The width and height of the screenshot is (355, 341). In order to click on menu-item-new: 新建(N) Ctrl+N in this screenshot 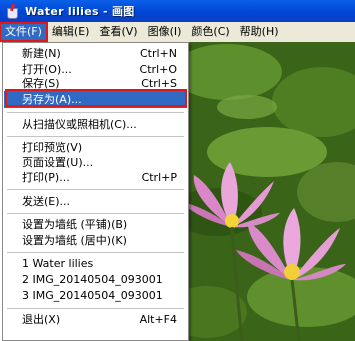, I will do `click(95, 53)`.